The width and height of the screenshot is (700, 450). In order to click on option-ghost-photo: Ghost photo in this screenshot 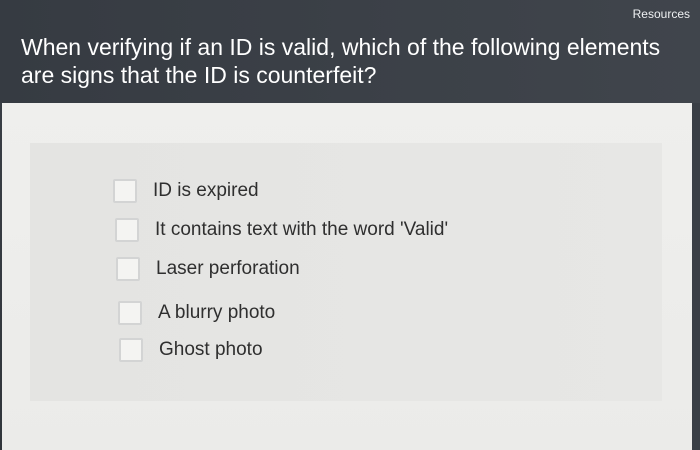, I will do `click(191, 350)`.